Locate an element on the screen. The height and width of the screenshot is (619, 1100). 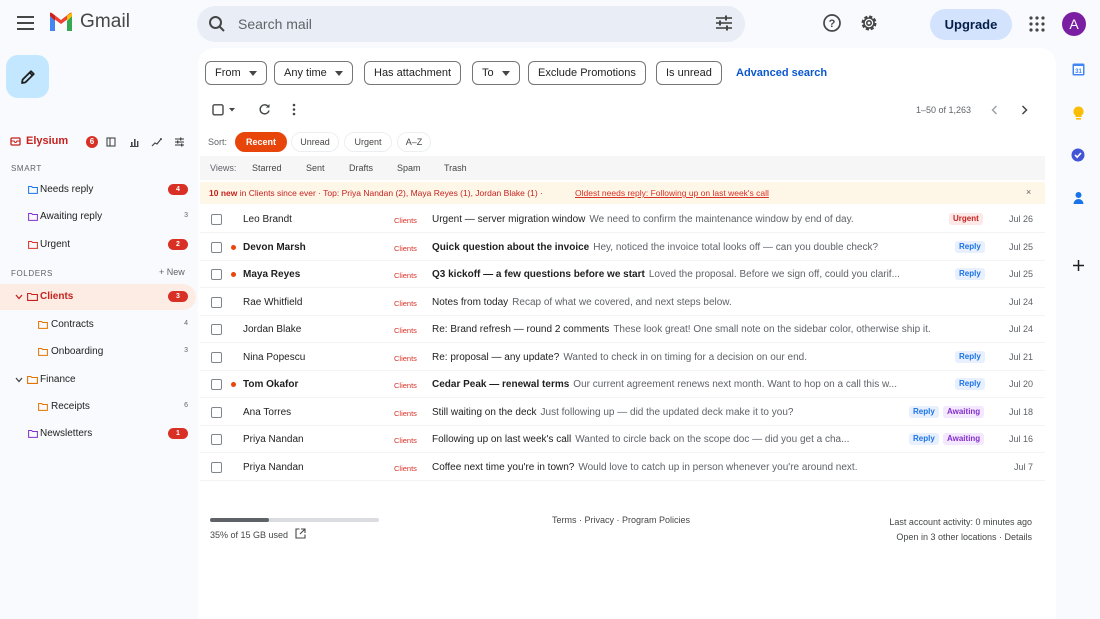
search-bar is located at coordinates (471, 24).